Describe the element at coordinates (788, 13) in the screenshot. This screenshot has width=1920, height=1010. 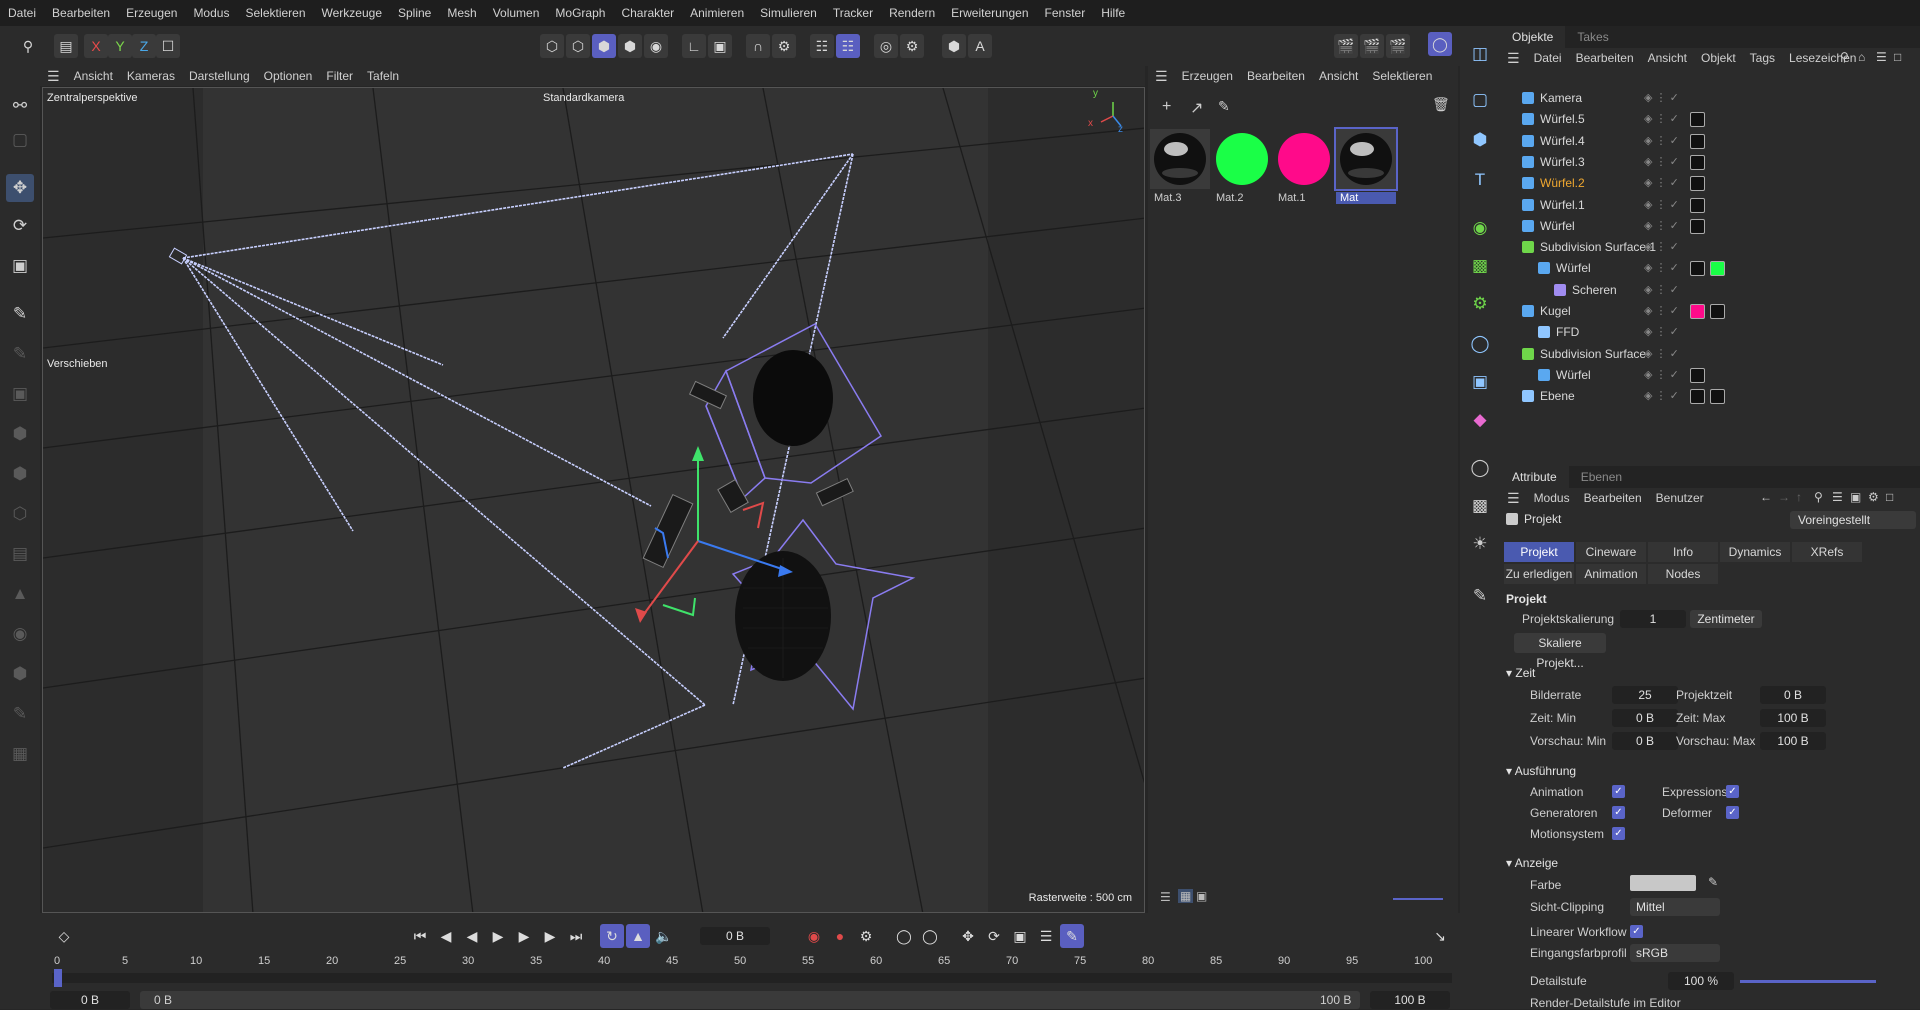
I see `menu-item: Simulieren` at that location.